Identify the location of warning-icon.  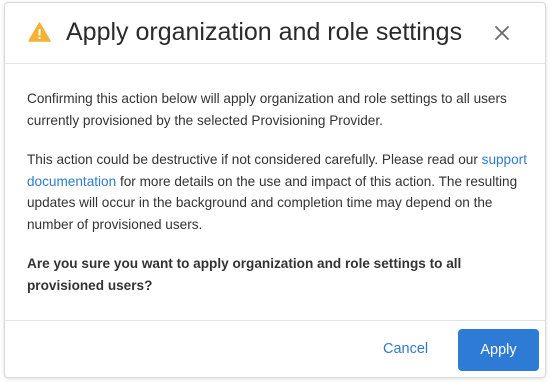
(39, 32).